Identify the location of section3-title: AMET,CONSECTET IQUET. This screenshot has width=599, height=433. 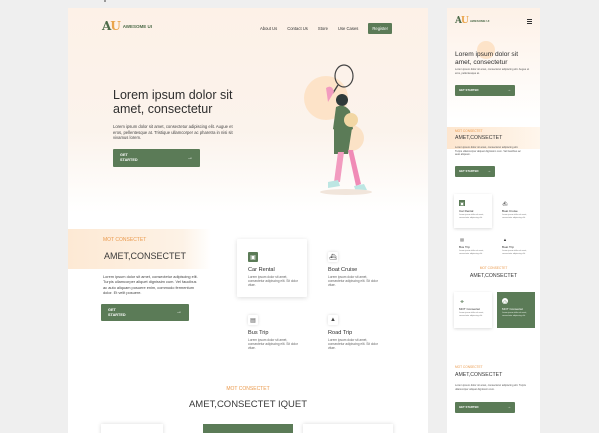
(248, 404).